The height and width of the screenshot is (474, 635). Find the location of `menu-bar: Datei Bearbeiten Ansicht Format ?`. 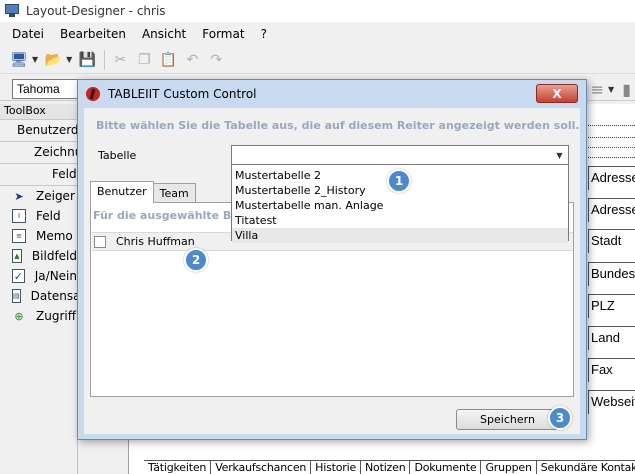

menu-bar: Datei Bearbeiten Ansicht Format ? is located at coordinates (317, 34).